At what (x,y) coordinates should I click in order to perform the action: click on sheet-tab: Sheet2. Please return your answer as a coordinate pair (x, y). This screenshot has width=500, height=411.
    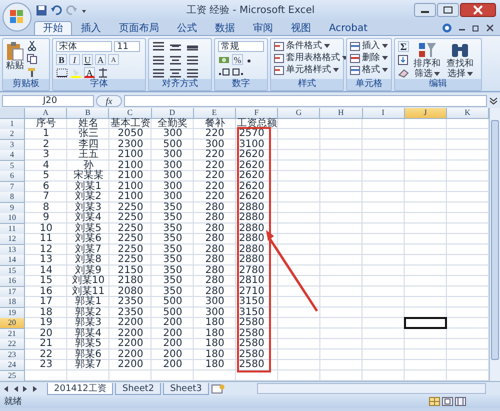
    Looking at the image, I should click on (138, 388).